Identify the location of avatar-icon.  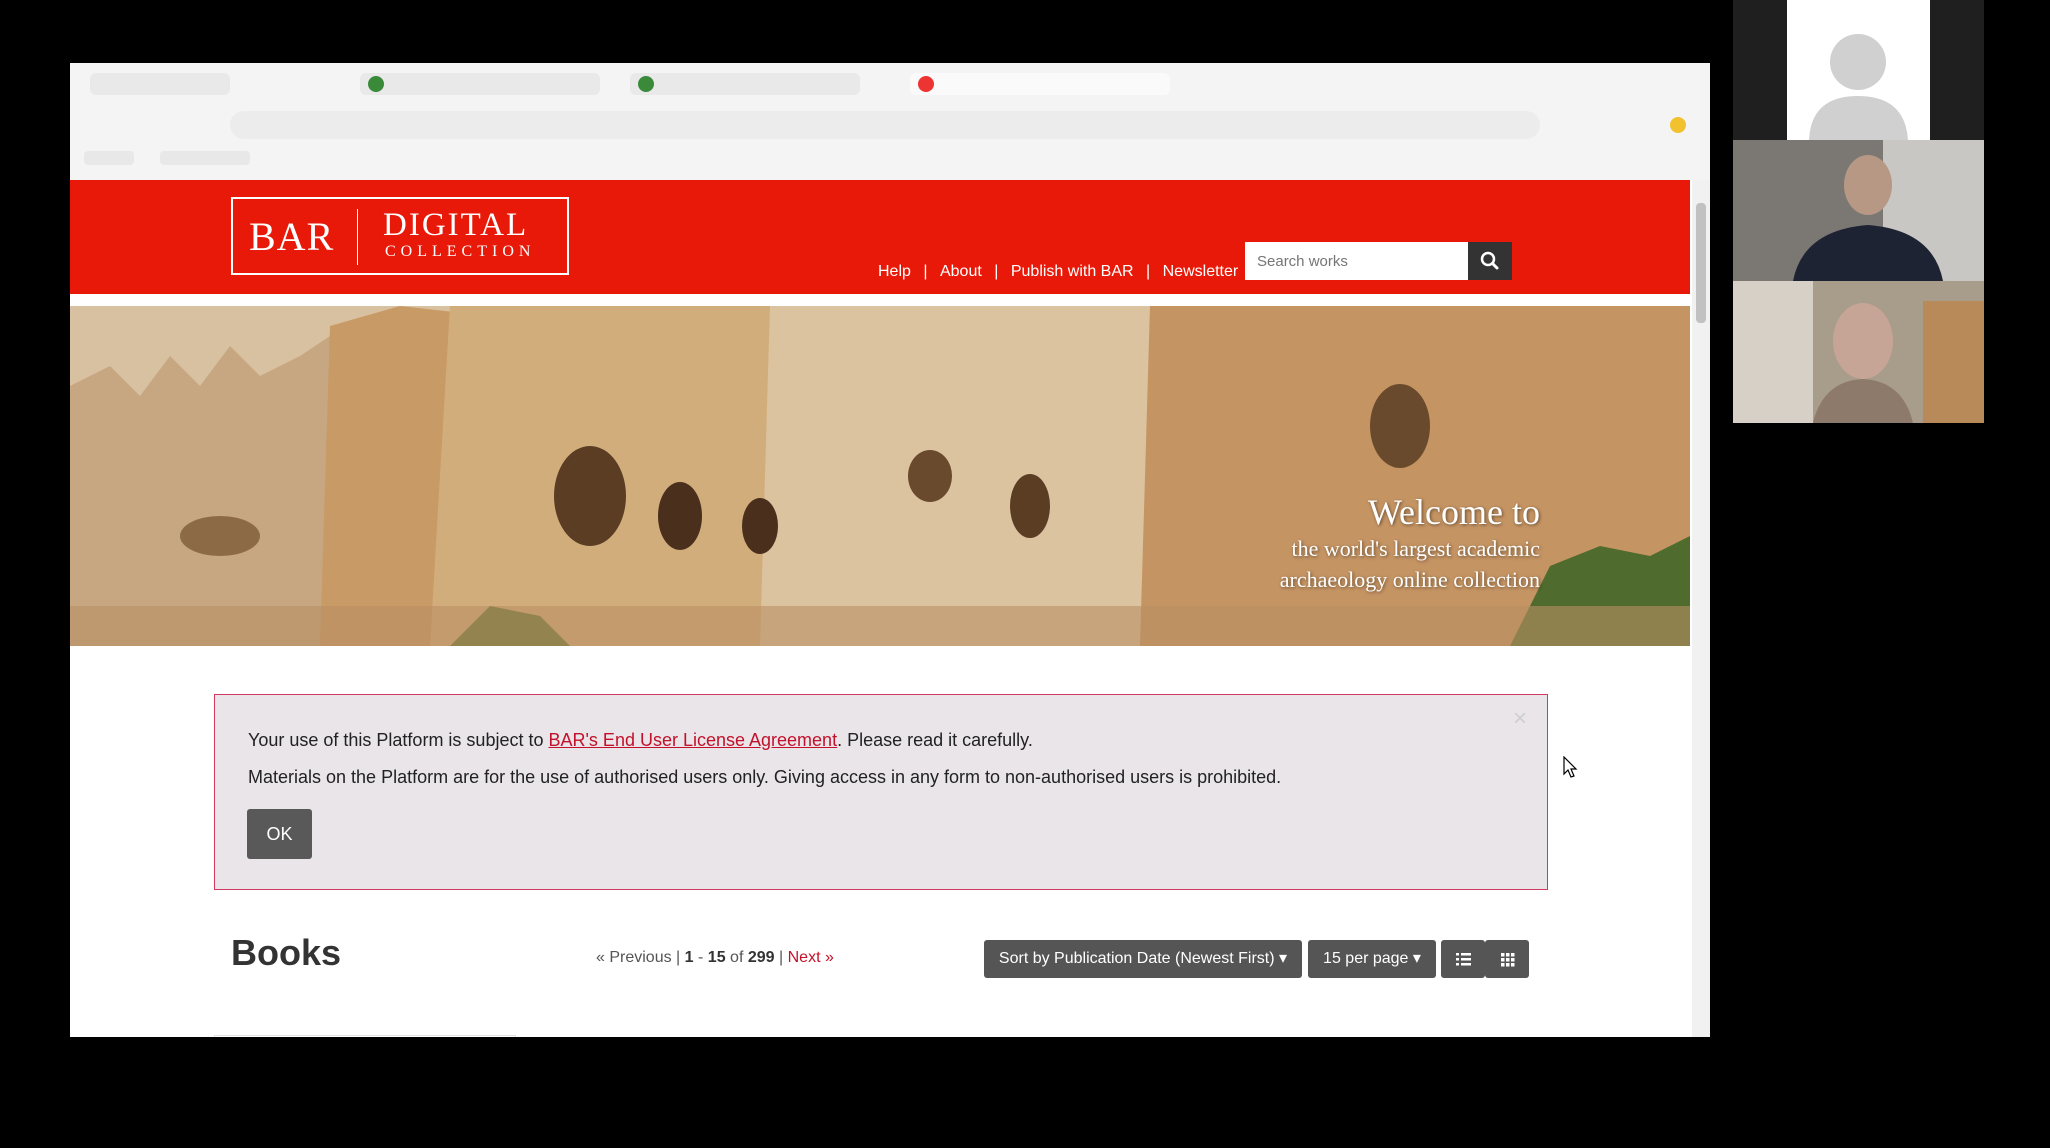
(1858, 87).